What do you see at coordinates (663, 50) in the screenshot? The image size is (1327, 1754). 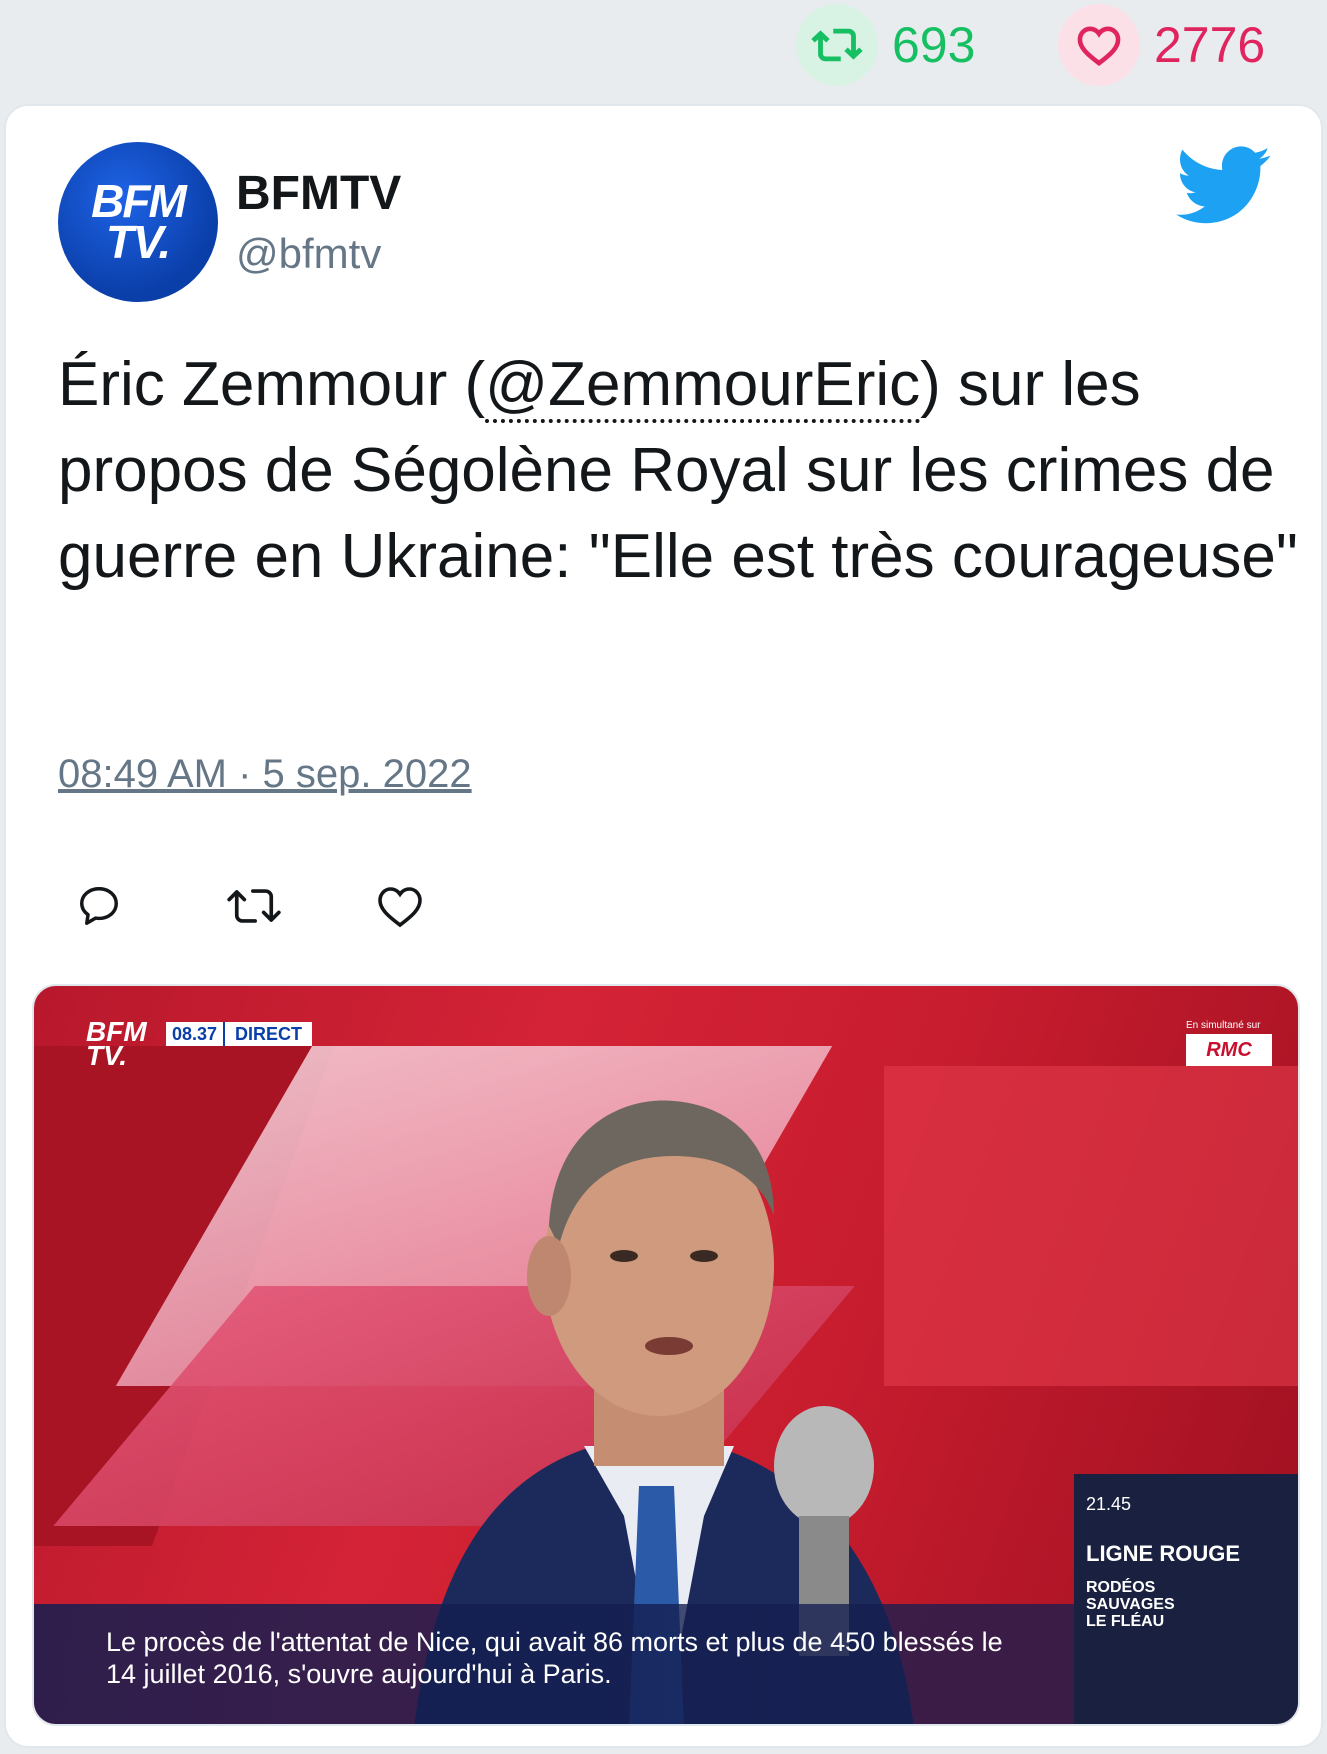 I see `engagement-stats-bar: 693 2776` at bounding box center [663, 50].